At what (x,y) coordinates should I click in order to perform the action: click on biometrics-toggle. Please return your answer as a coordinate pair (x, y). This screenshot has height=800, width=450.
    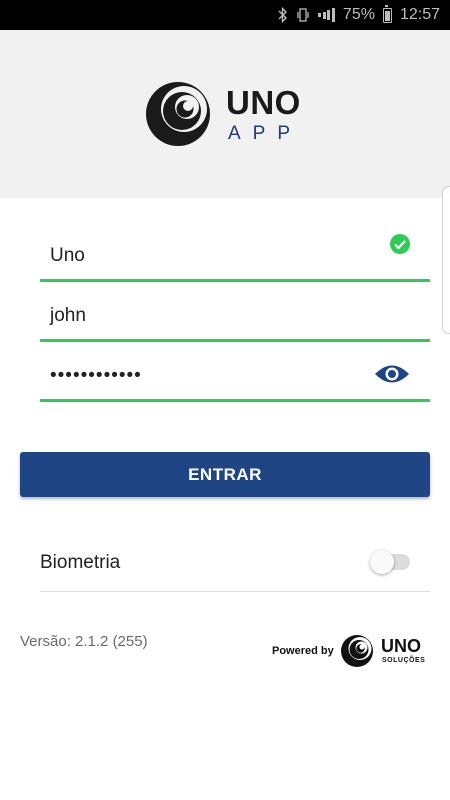
    Looking at the image, I should click on (390, 562).